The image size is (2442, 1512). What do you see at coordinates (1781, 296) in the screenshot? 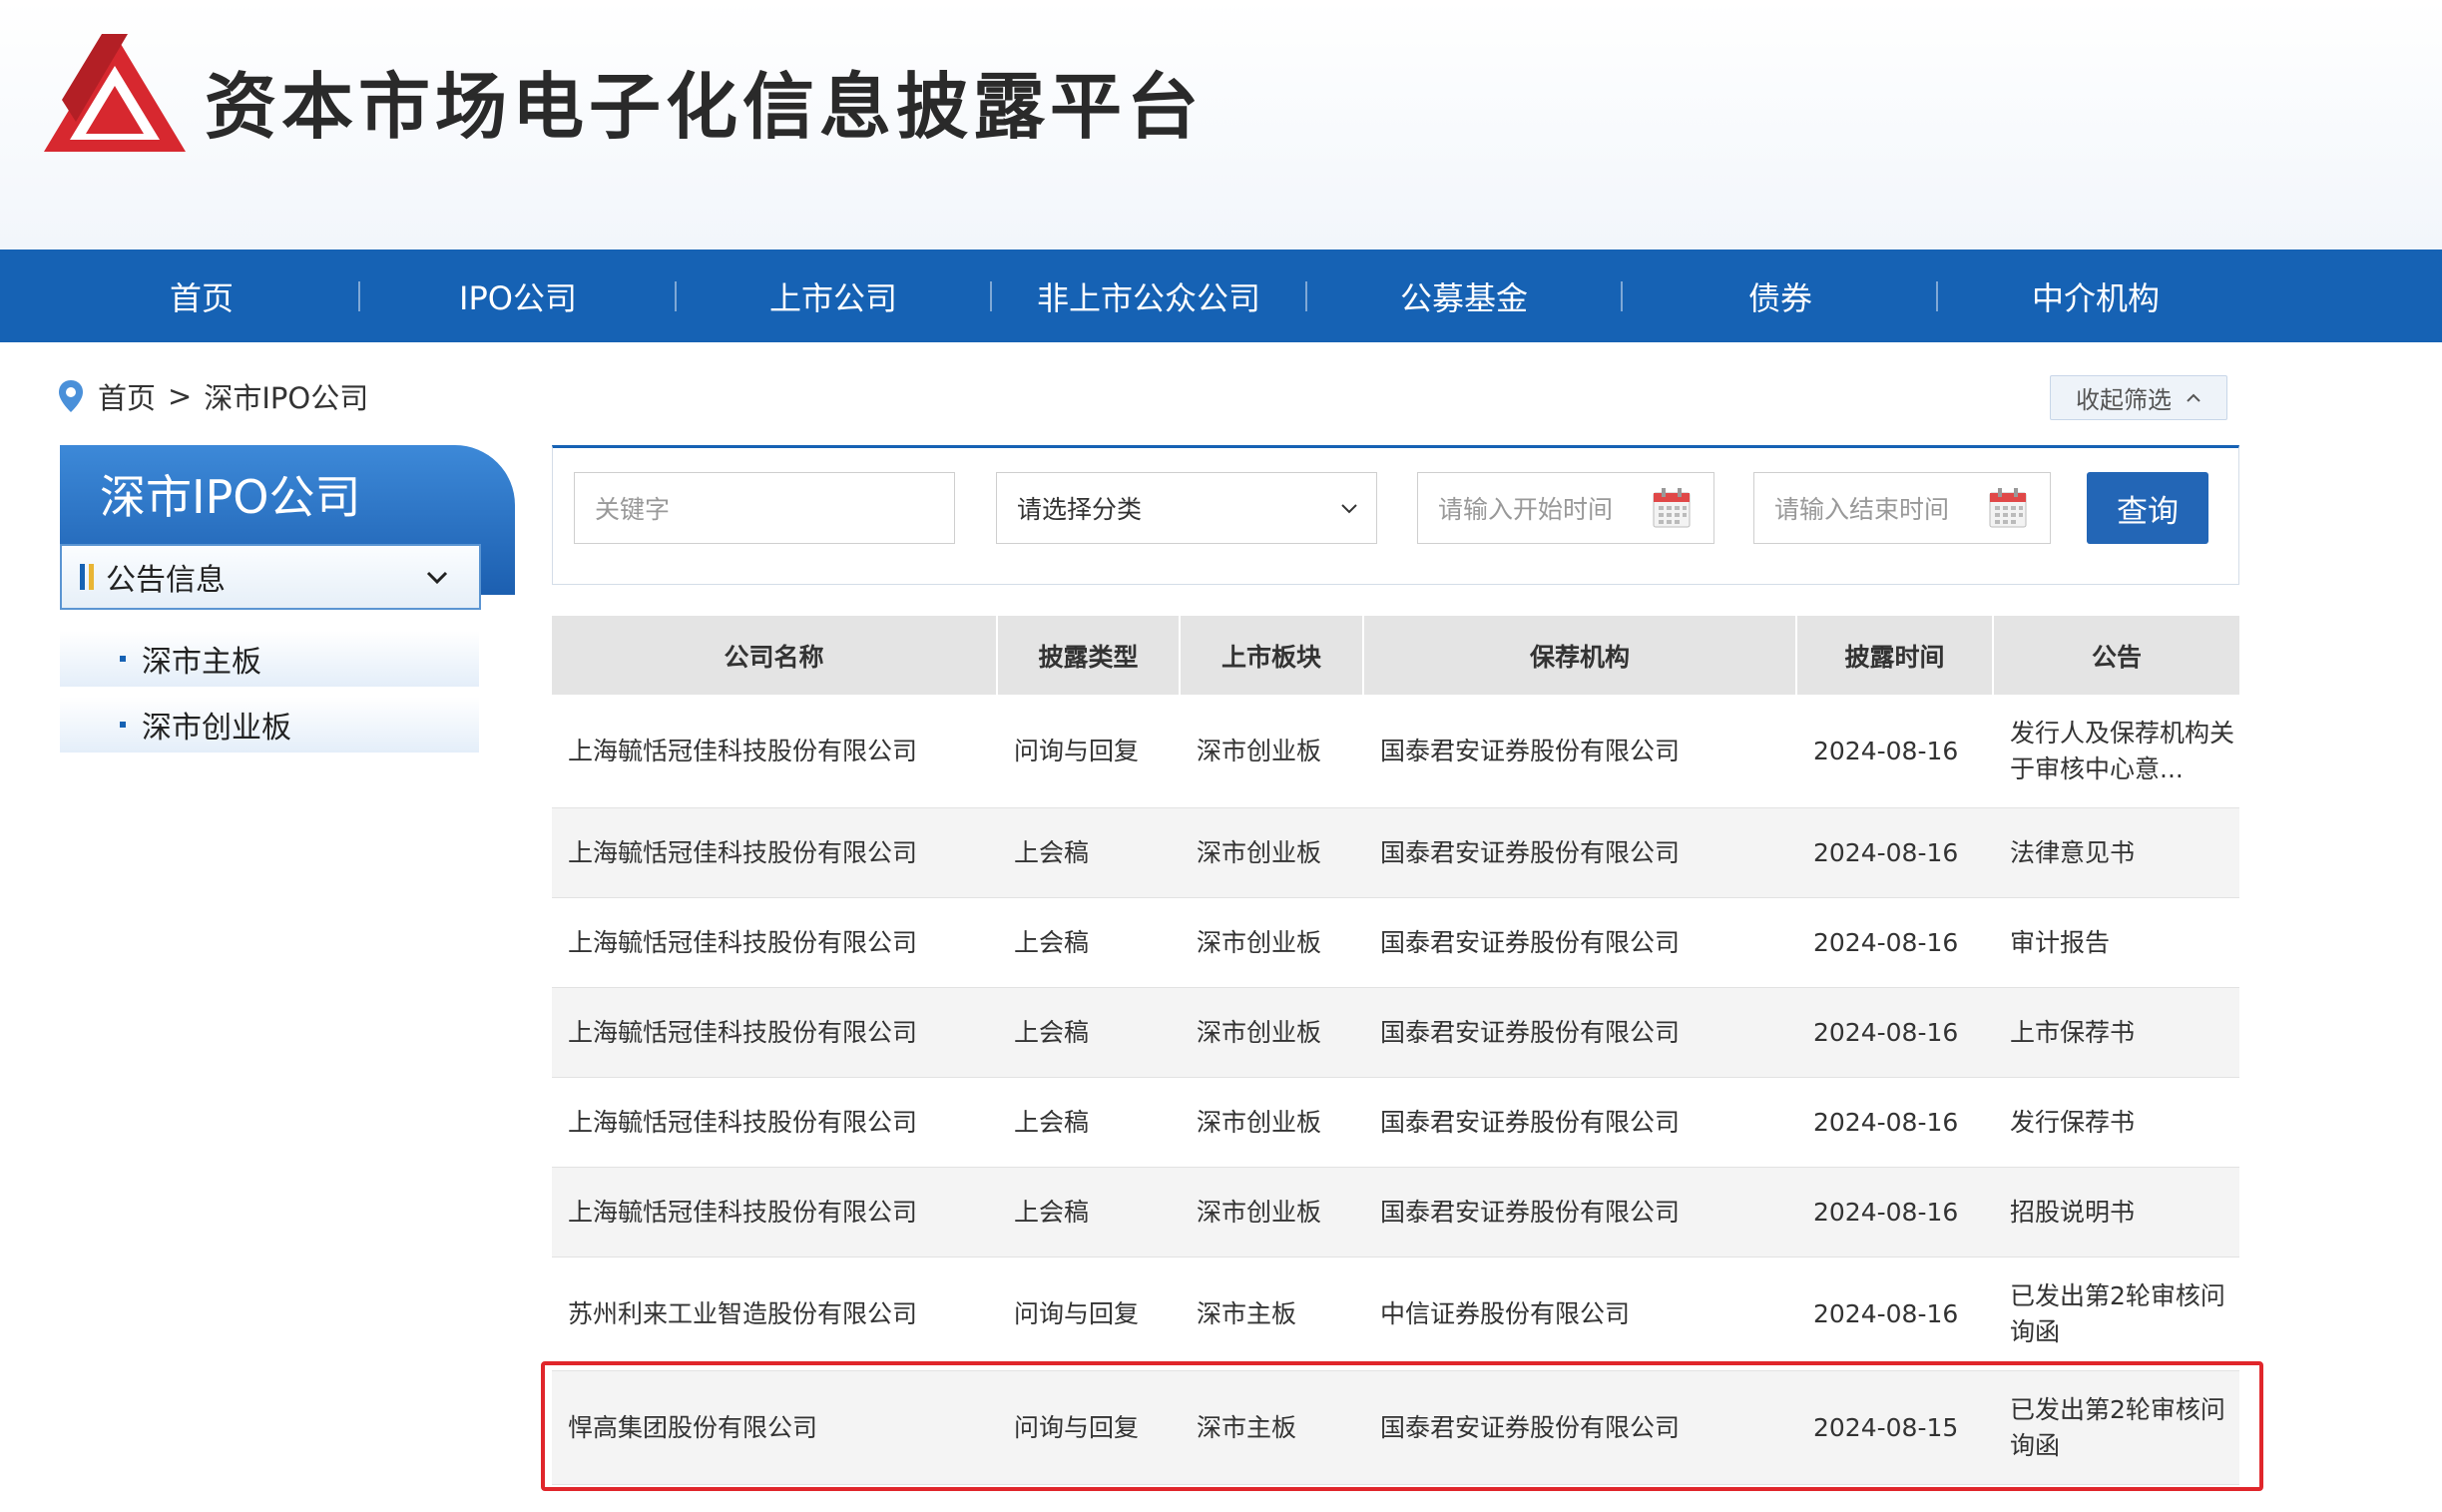
I see `nav-item-bonds: 债券` at bounding box center [1781, 296].